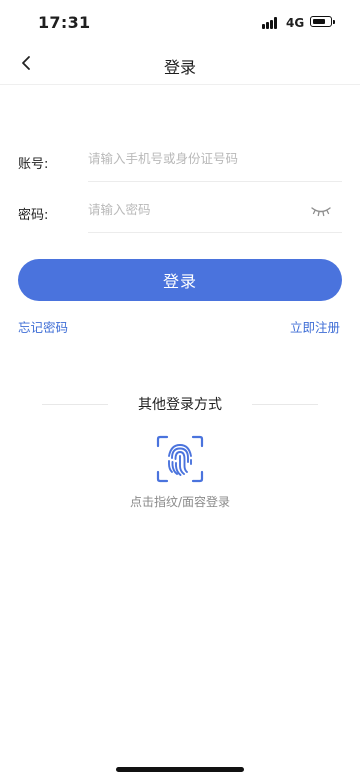 The image size is (360, 779). What do you see at coordinates (180, 280) in the screenshot?
I see `login-button: 登录` at bounding box center [180, 280].